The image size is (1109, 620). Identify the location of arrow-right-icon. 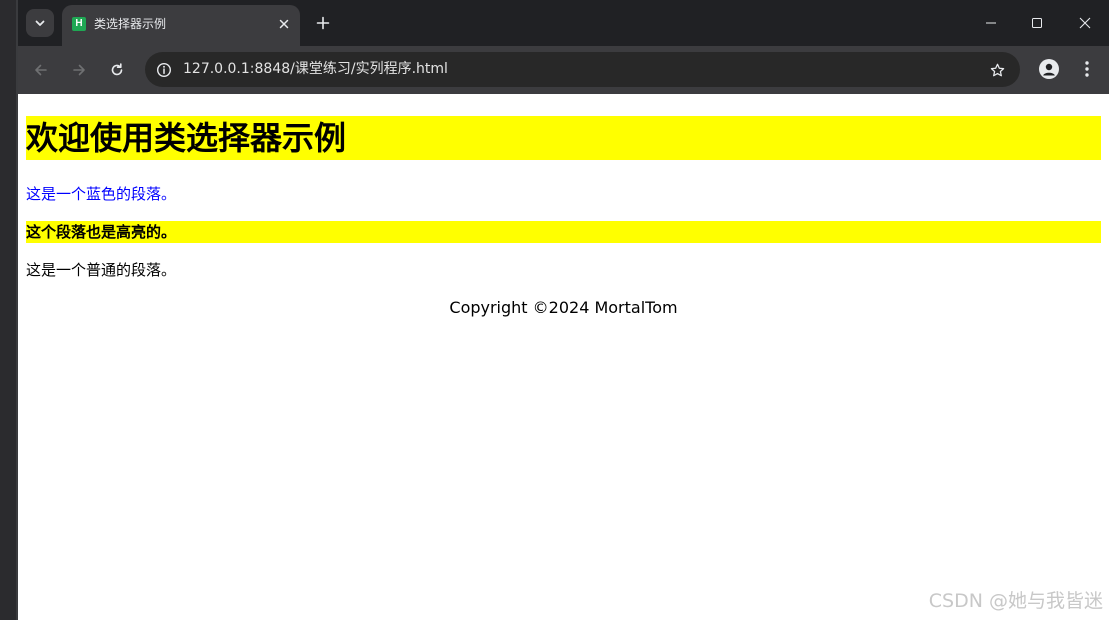
(79, 70).